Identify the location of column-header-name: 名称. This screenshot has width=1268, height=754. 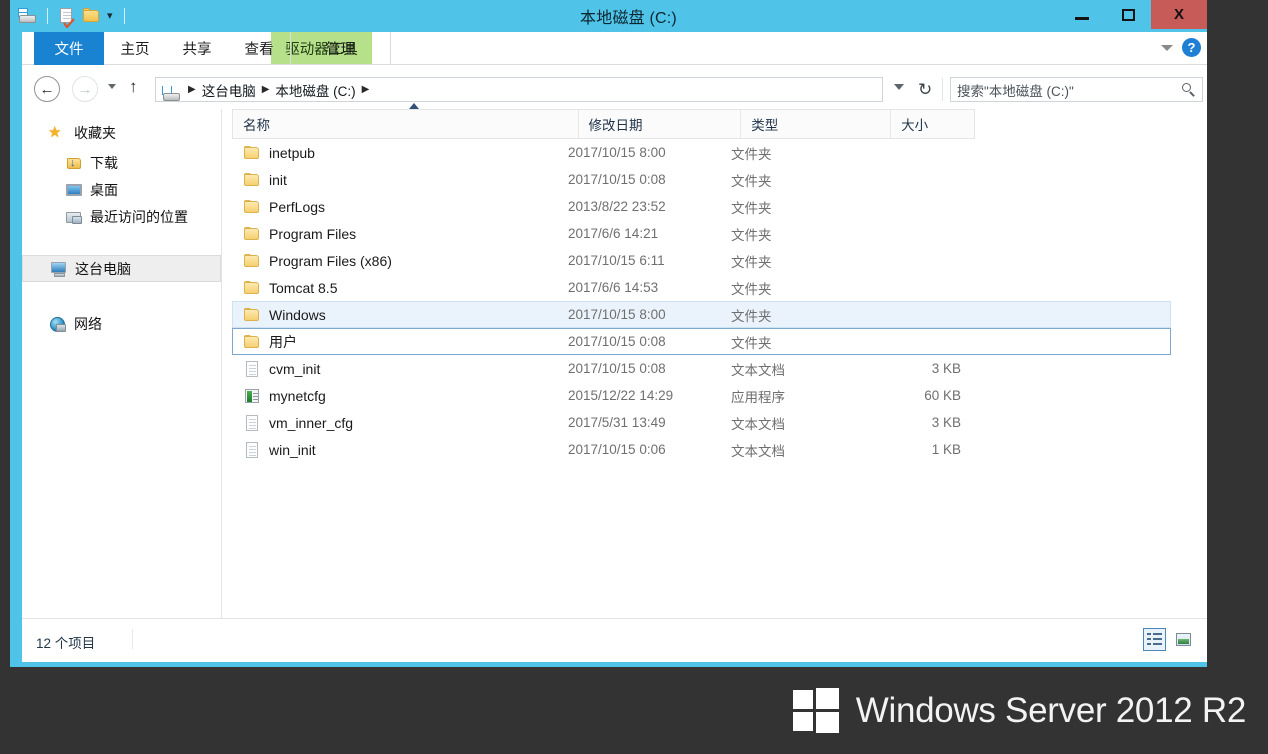
(405, 120).